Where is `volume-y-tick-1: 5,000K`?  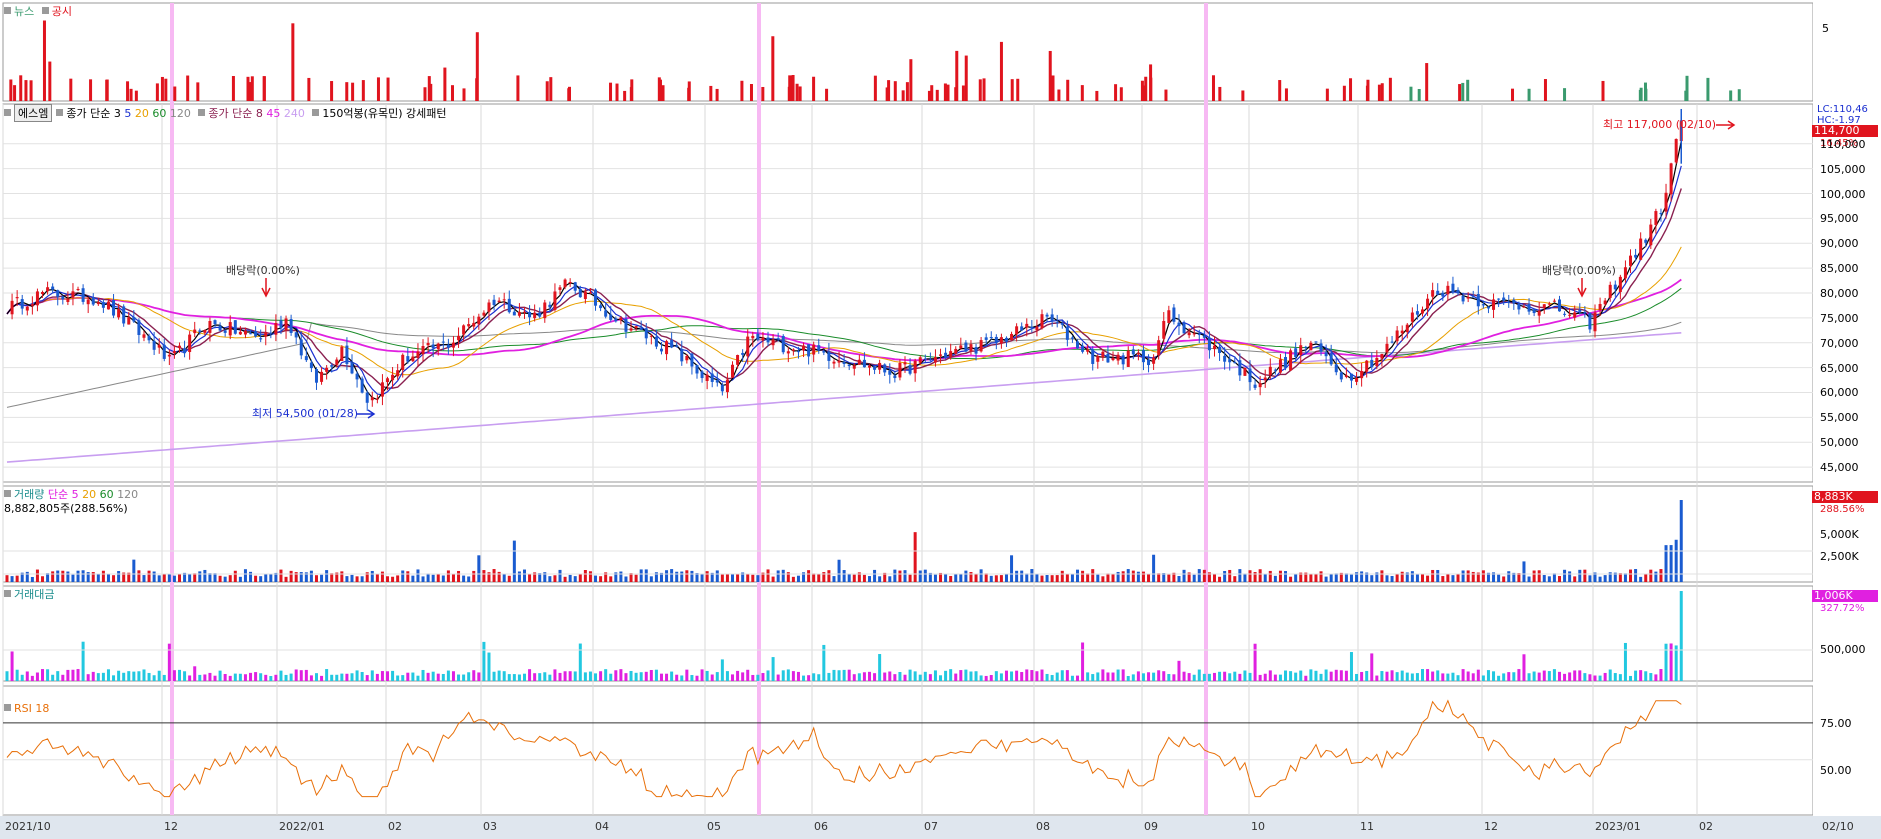 volume-y-tick-1: 5,000K is located at coordinates (1839, 534).